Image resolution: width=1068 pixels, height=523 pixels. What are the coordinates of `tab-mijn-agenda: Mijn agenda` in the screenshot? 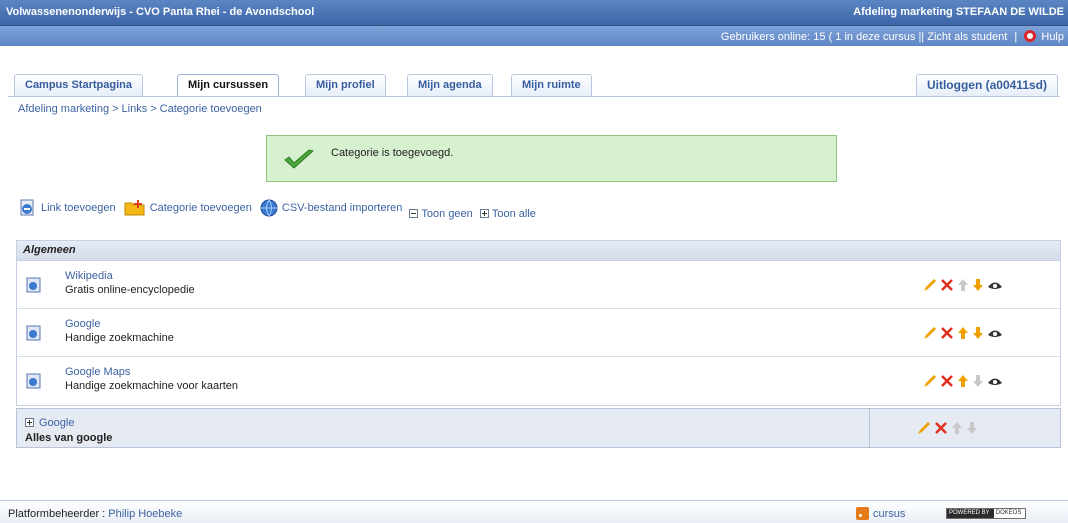 It's located at (450, 85).